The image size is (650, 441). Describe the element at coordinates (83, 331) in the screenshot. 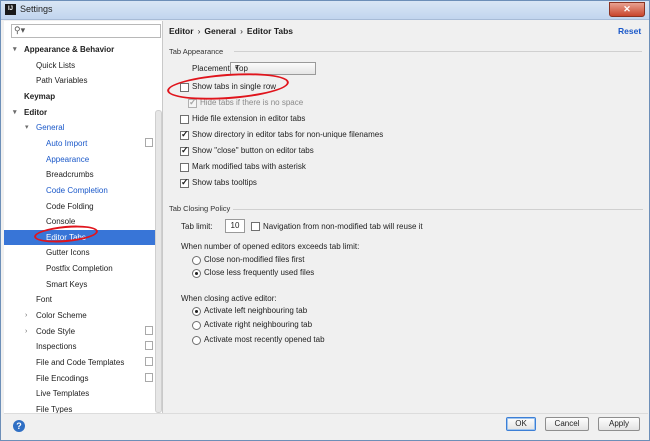

I see `tree-item: › Code Style` at that location.